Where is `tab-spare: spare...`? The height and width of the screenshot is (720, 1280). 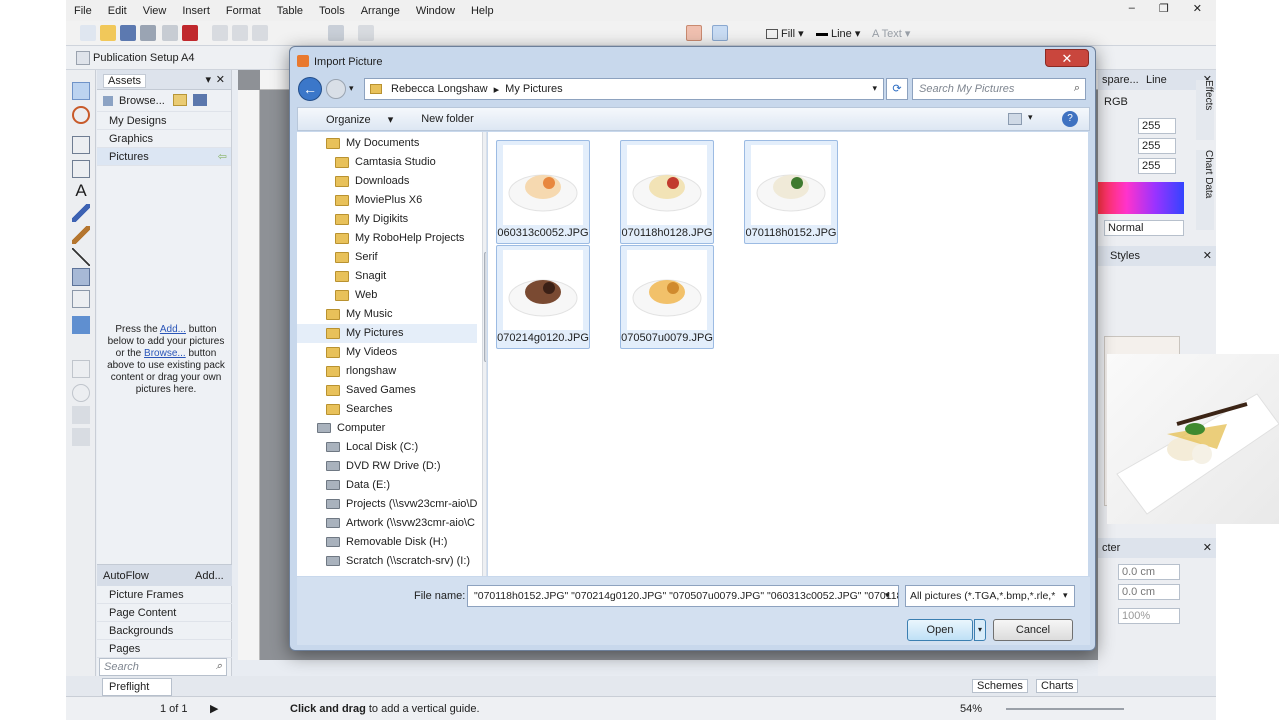 tab-spare: spare... is located at coordinates (1120, 80).